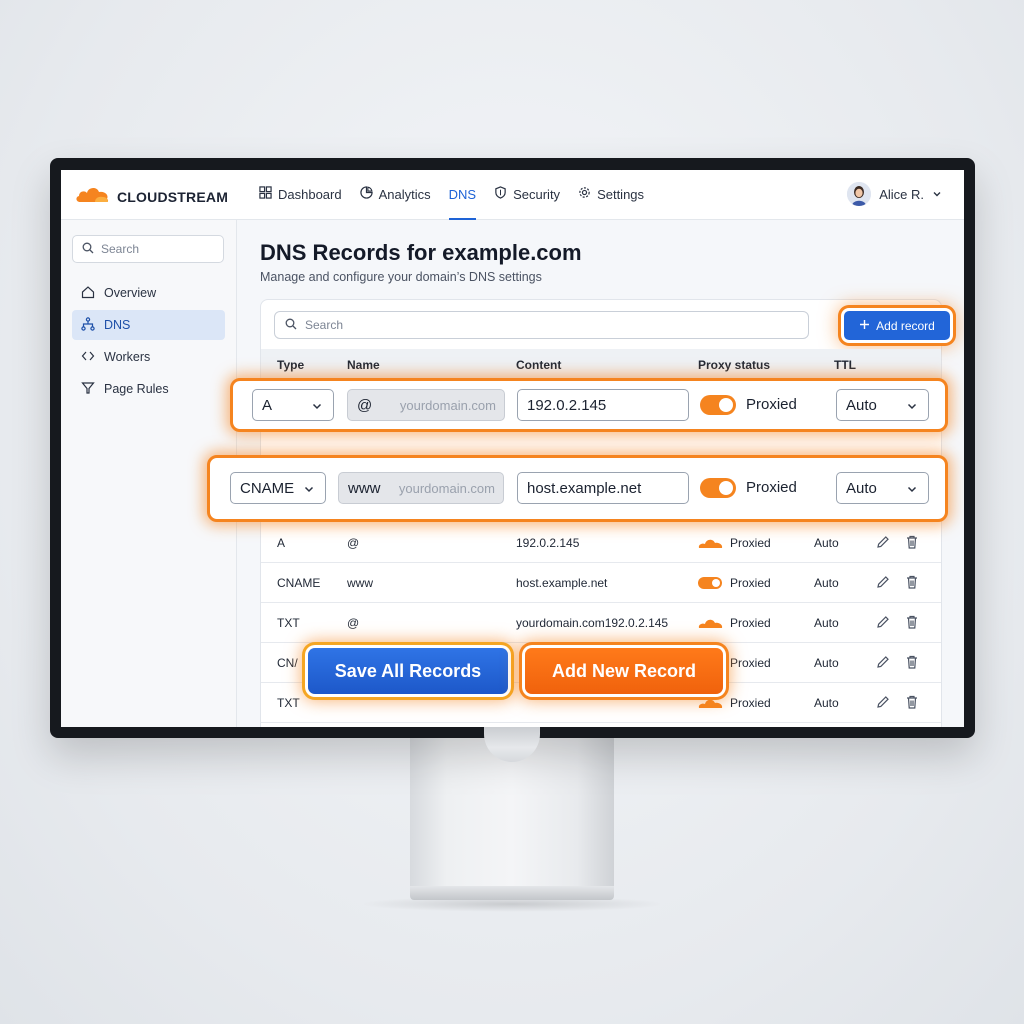 Image resolution: width=1024 pixels, height=1024 pixels. What do you see at coordinates (771, 404) in the screenshot?
I see `proxy-status-label: Proxied` at bounding box center [771, 404].